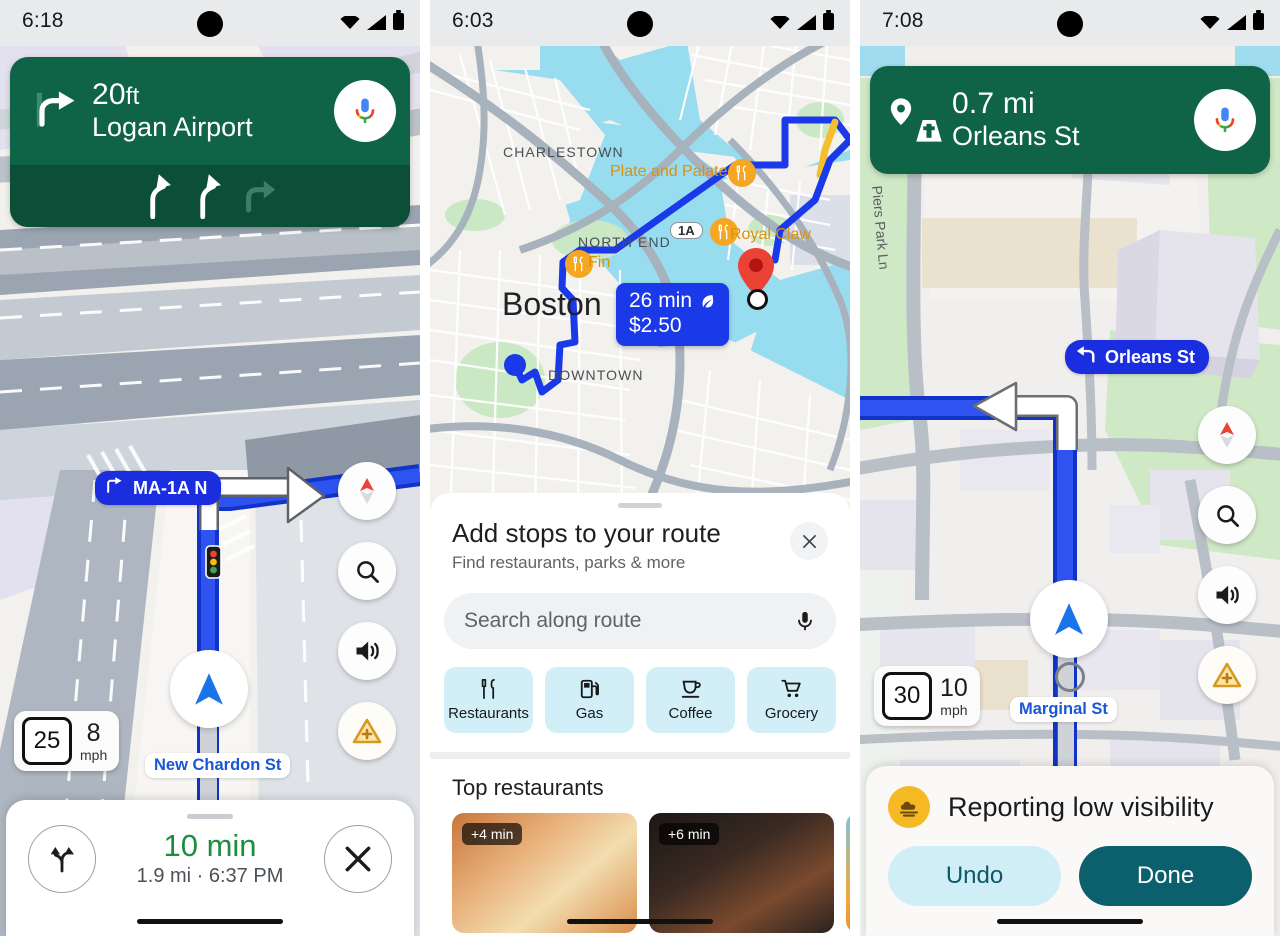  I want to click on highway-shield-1a: 1A, so click(686, 230).